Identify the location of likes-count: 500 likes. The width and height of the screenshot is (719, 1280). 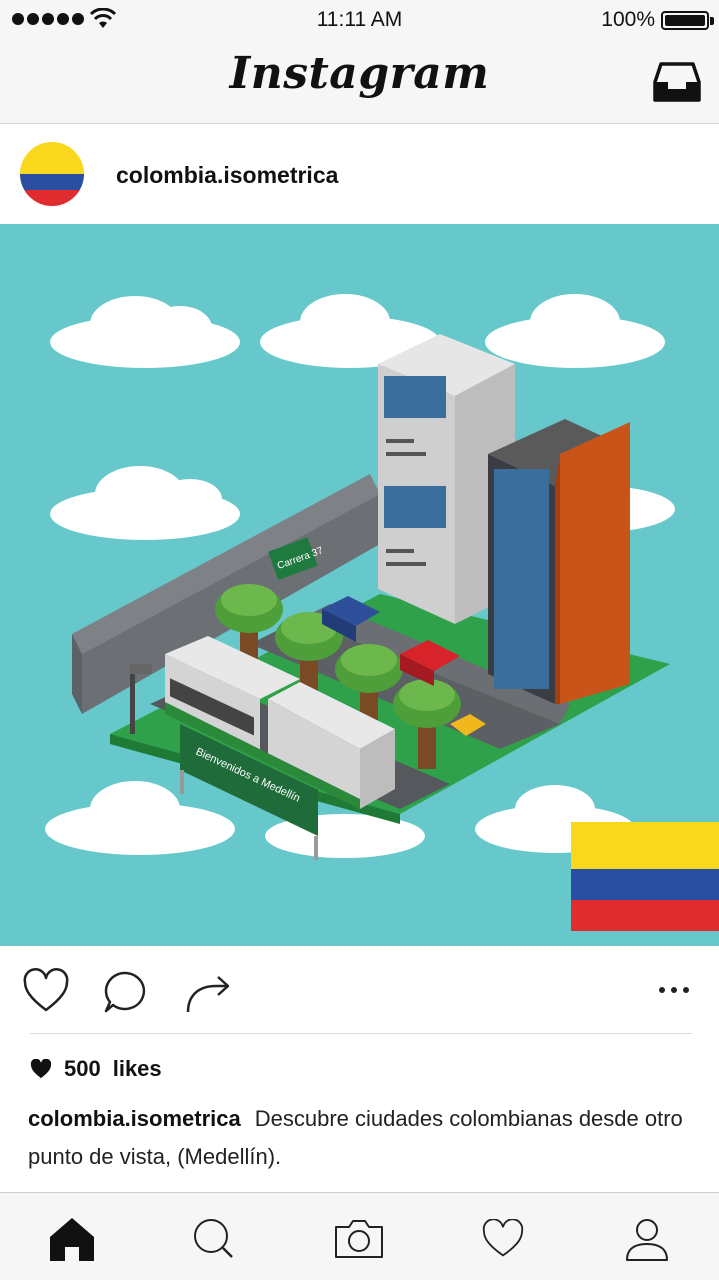
(96, 1069).